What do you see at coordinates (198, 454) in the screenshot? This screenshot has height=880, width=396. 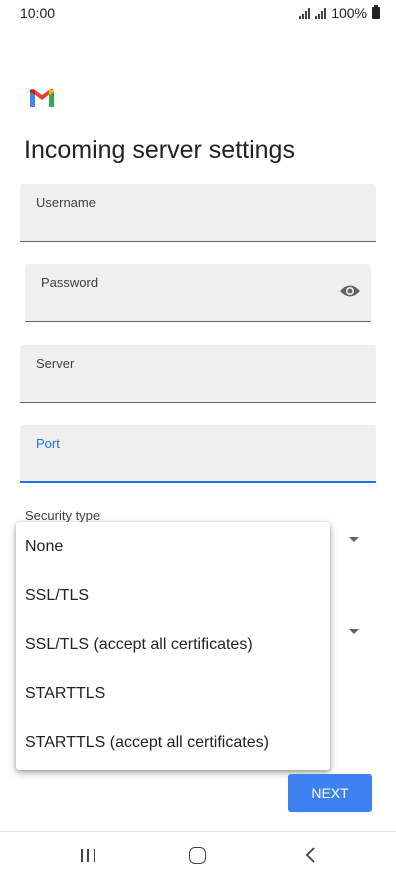 I see `port-field: Port` at bounding box center [198, 454].